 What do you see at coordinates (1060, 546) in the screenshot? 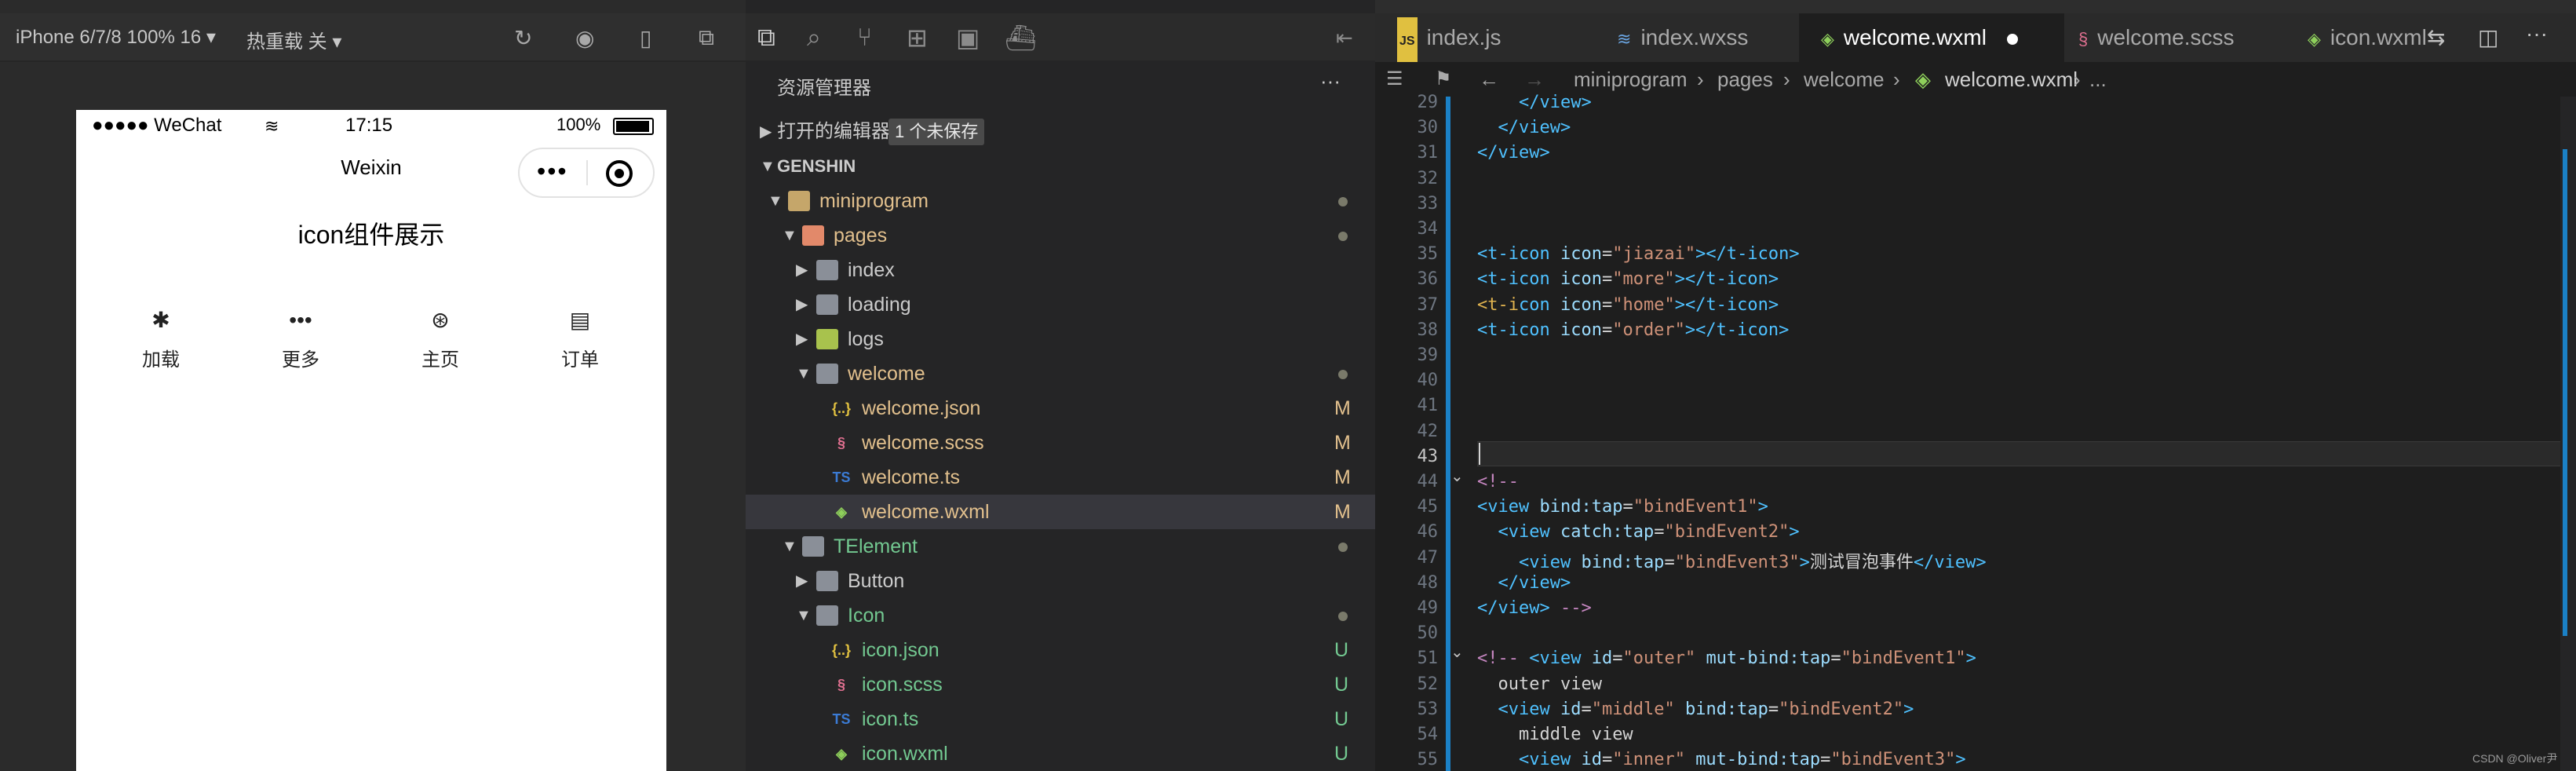
I see `tree-item-telement: ▼ TElement` at bounding box center [1060, 546].